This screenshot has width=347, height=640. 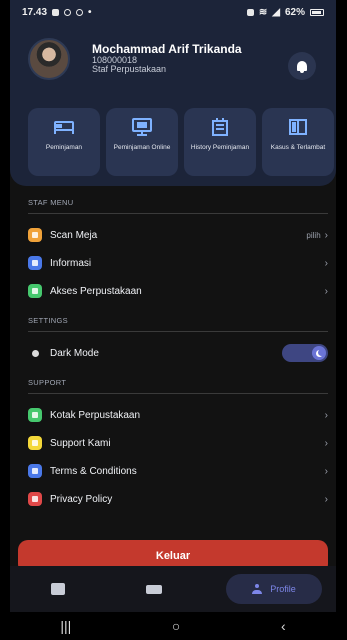 I want to click on monitor-icon, so click(x=142, y=127).